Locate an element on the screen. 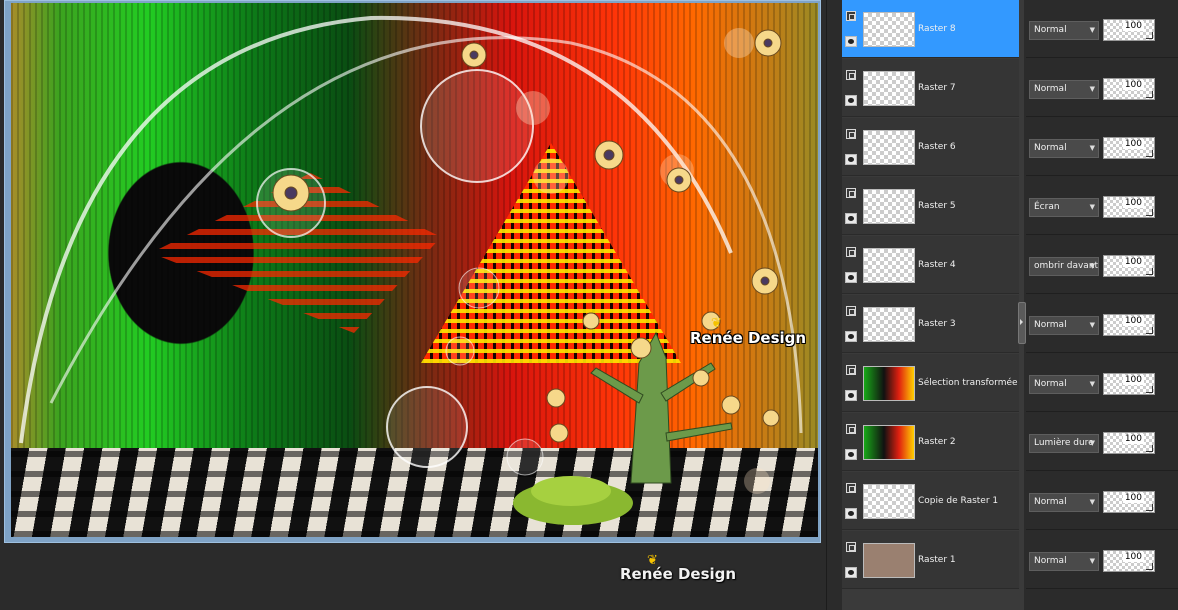 This screenshot has height=610, width=1178. layer-name: Raster 1 is located at coordinates (937, 560).